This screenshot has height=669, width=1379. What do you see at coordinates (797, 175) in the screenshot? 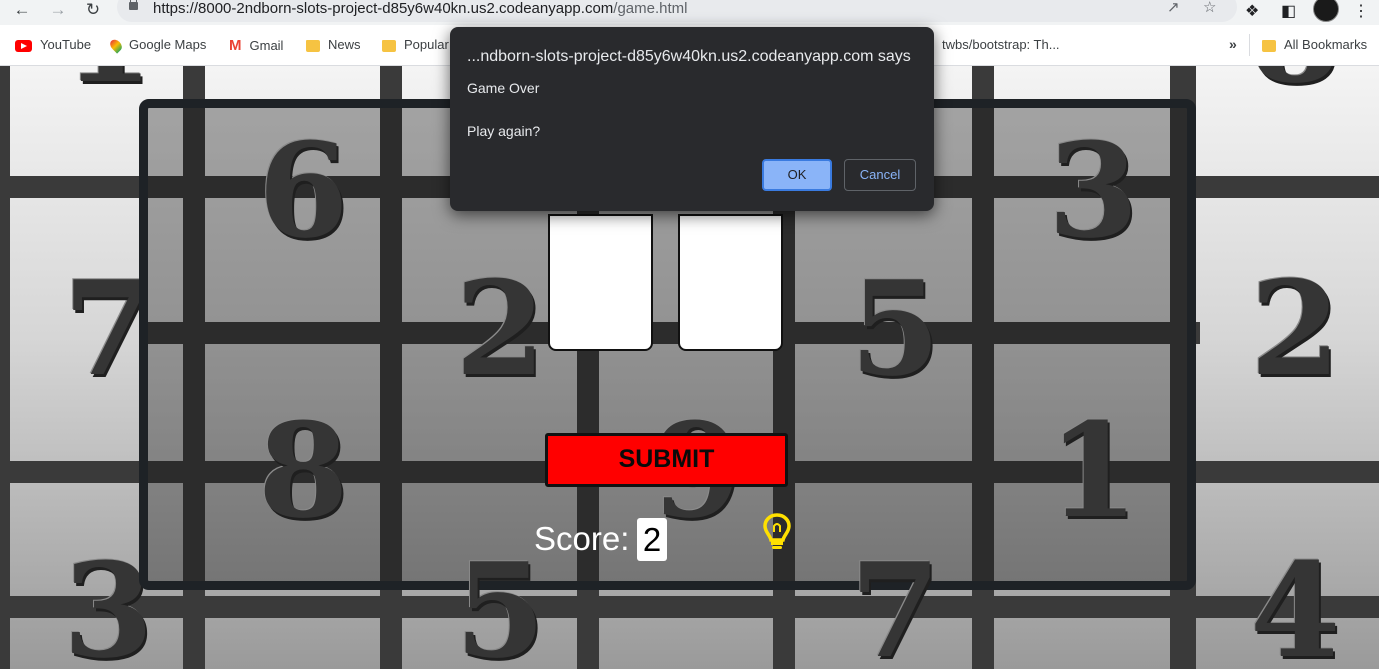
I see `ok-button: OK` at bounding box center [797, 175].